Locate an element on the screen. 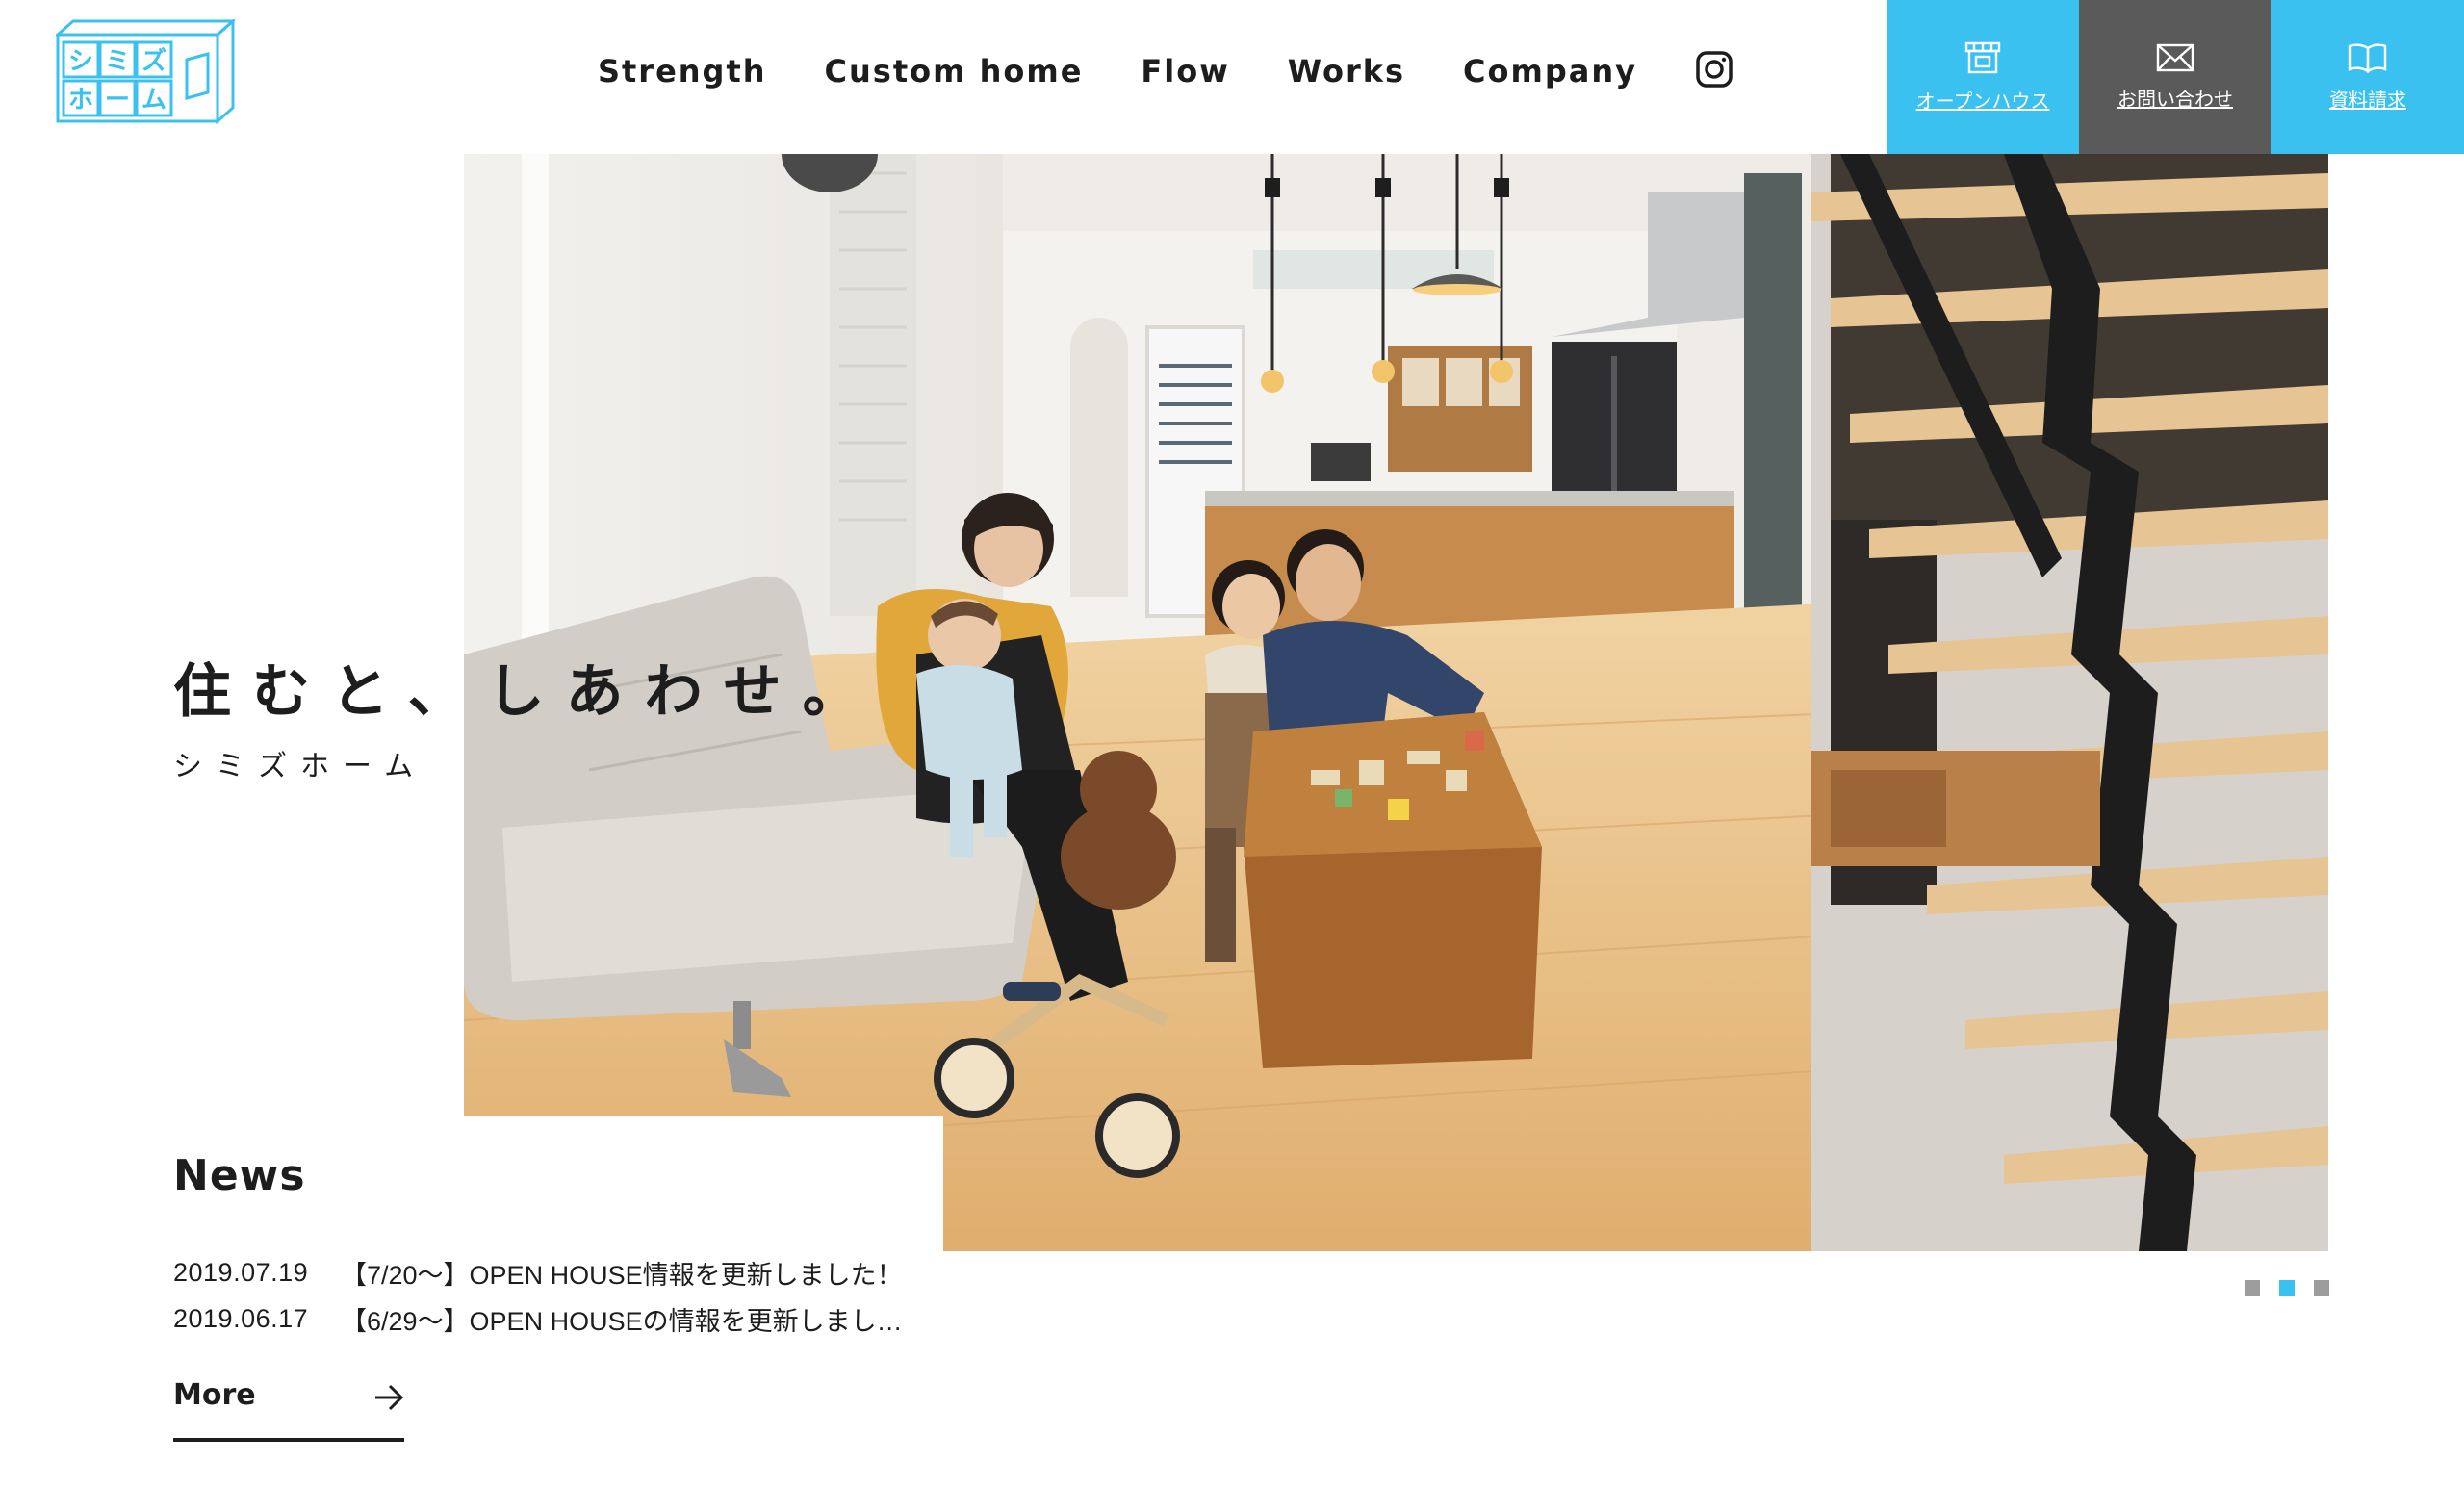  house-icon is located at coordinates (1982, 57).